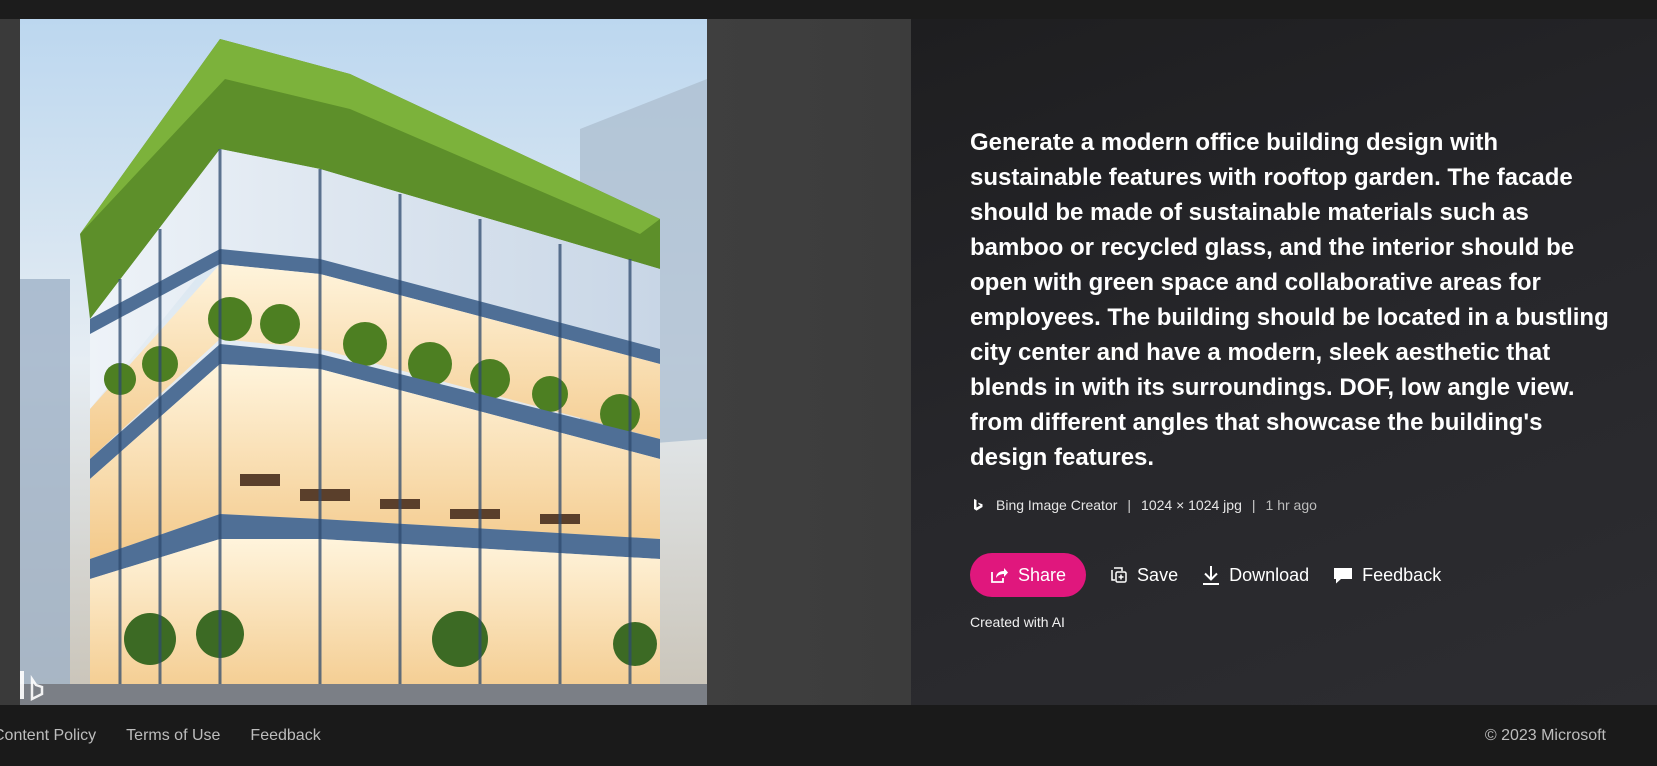 Image resolution: width=1657 pixels, height=766 pixels. Describe the element at coordinates (1291, 505) in the screenshot. I see `created-time: 1 hr ago` at that location.